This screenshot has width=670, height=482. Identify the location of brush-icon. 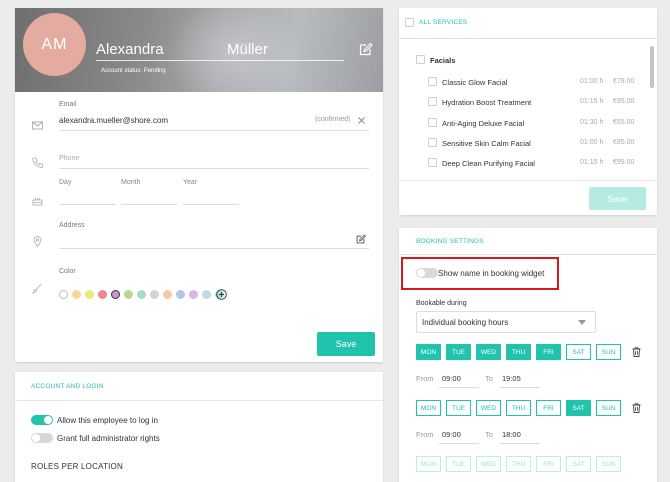
(37, 288).